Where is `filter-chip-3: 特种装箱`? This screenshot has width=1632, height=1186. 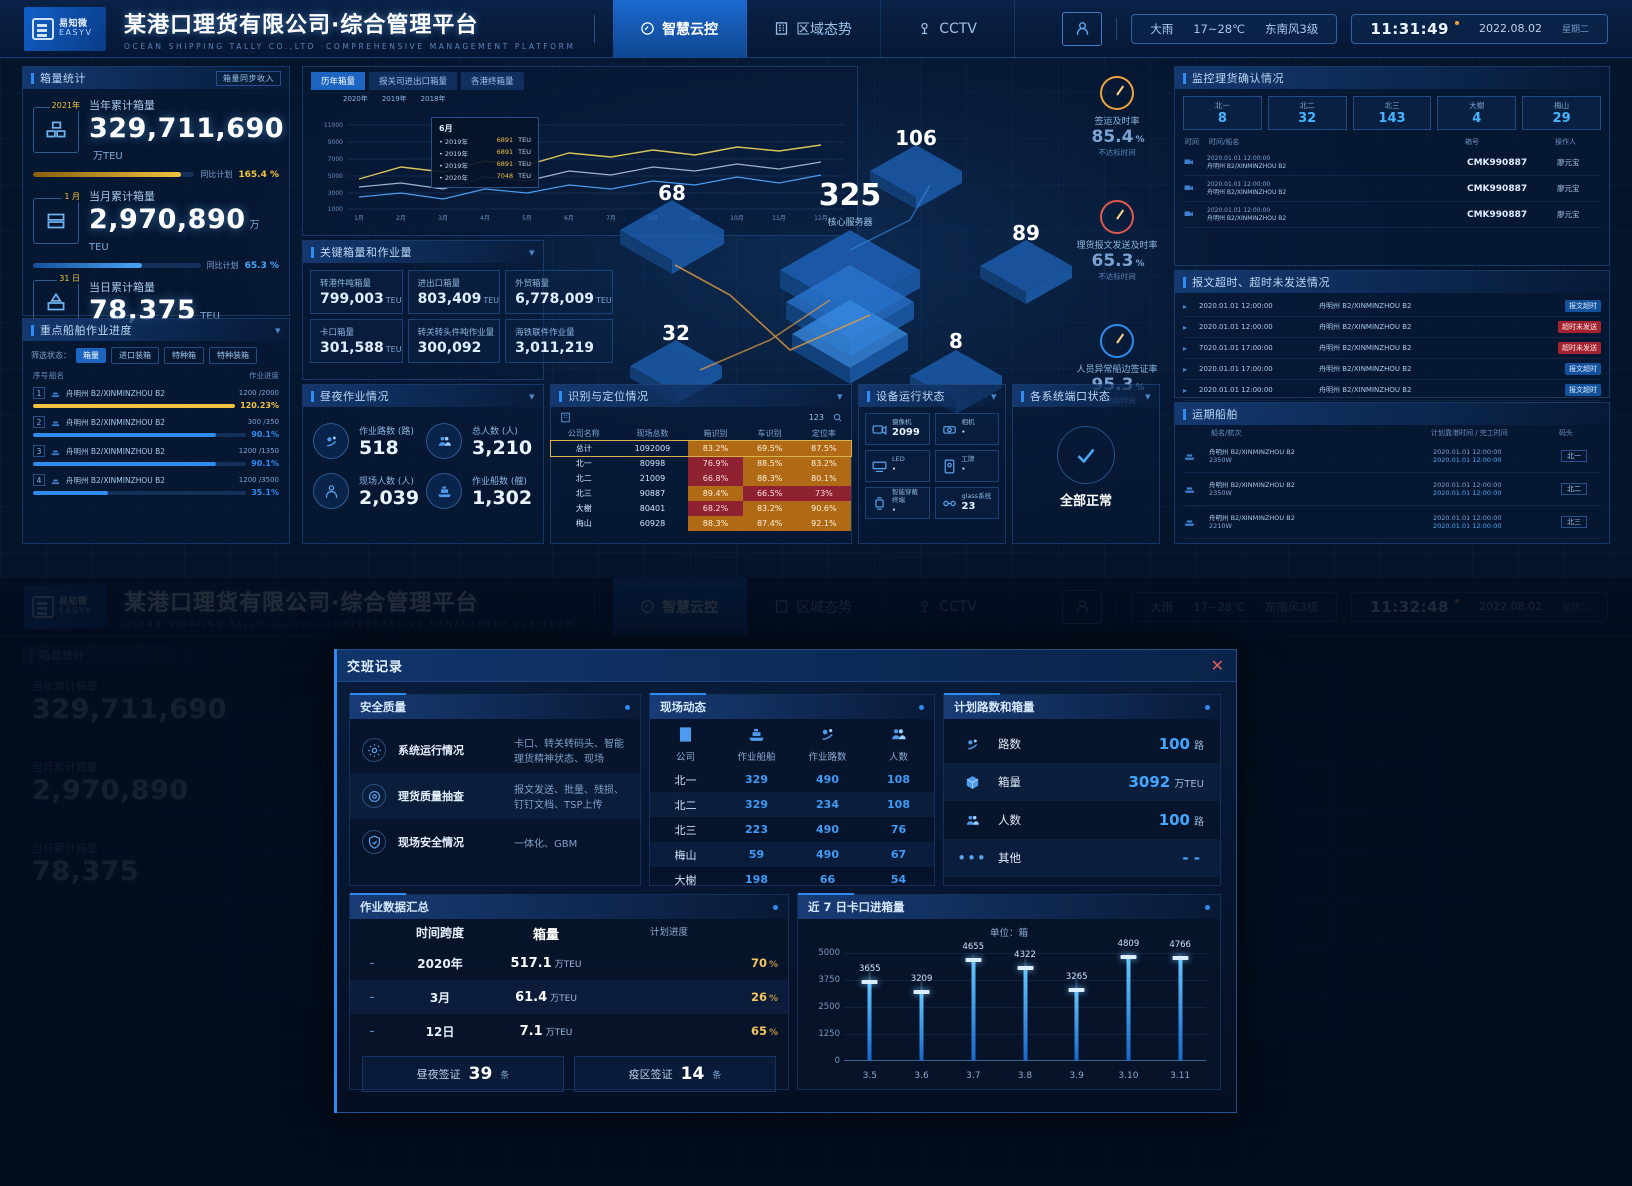 filter-chip-3: 特种装箱 is located at coordinates (233, 355).